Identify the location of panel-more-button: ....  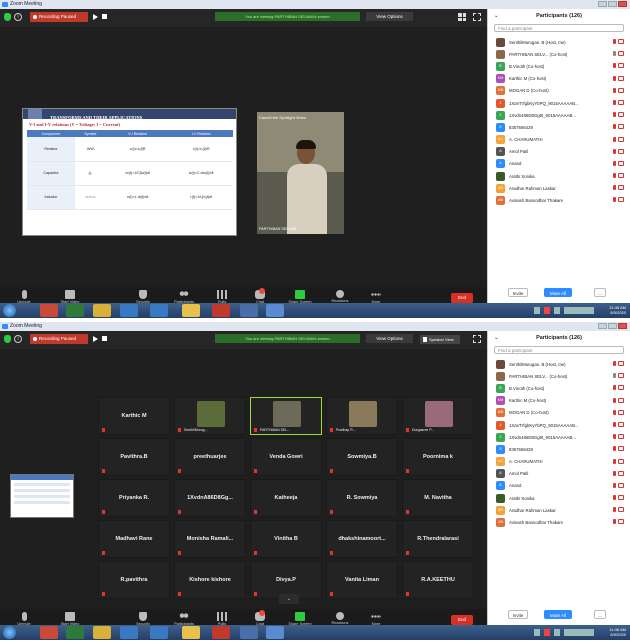
(600, 614).